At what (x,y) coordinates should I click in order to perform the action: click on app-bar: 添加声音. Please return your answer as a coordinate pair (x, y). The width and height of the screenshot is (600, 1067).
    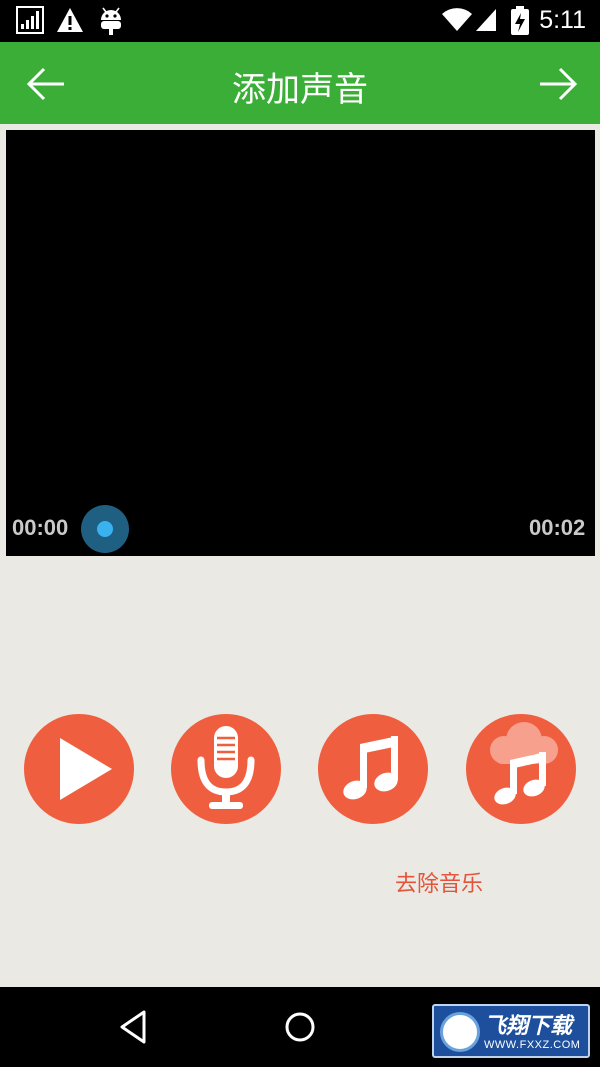
    Looking at the image, I should click on (300, 83).